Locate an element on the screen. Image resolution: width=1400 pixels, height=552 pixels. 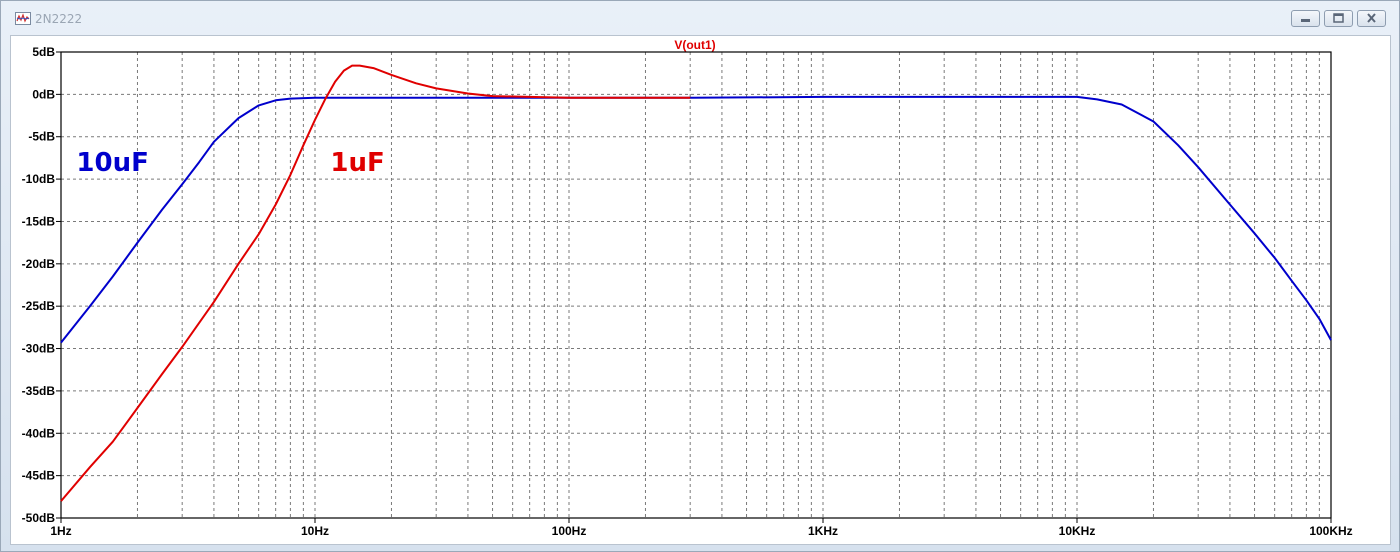
y-tick-label: -45dB is located at coordinates (39, 476).